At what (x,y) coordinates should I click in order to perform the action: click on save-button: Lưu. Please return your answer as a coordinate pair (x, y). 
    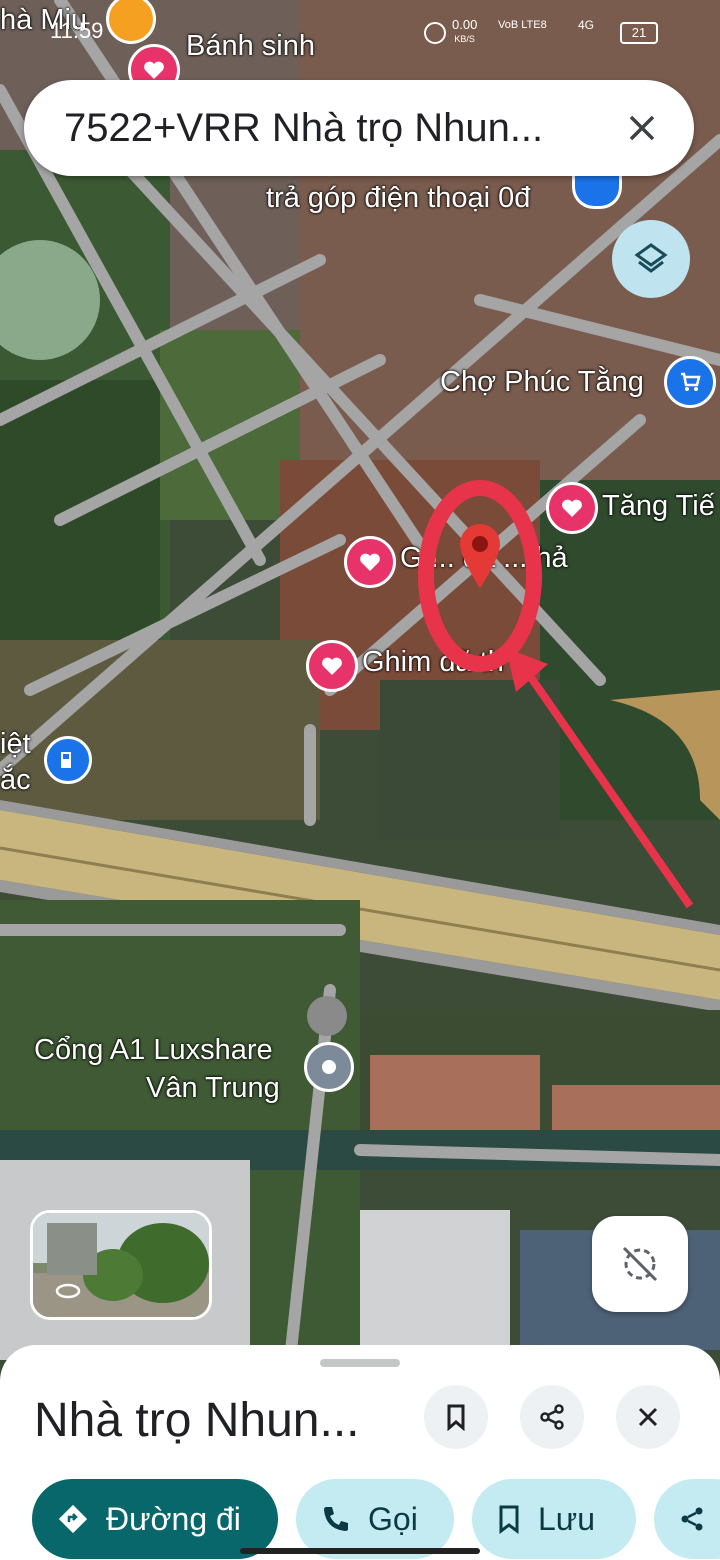
    Looking at the image, I should click on (554, 1519).